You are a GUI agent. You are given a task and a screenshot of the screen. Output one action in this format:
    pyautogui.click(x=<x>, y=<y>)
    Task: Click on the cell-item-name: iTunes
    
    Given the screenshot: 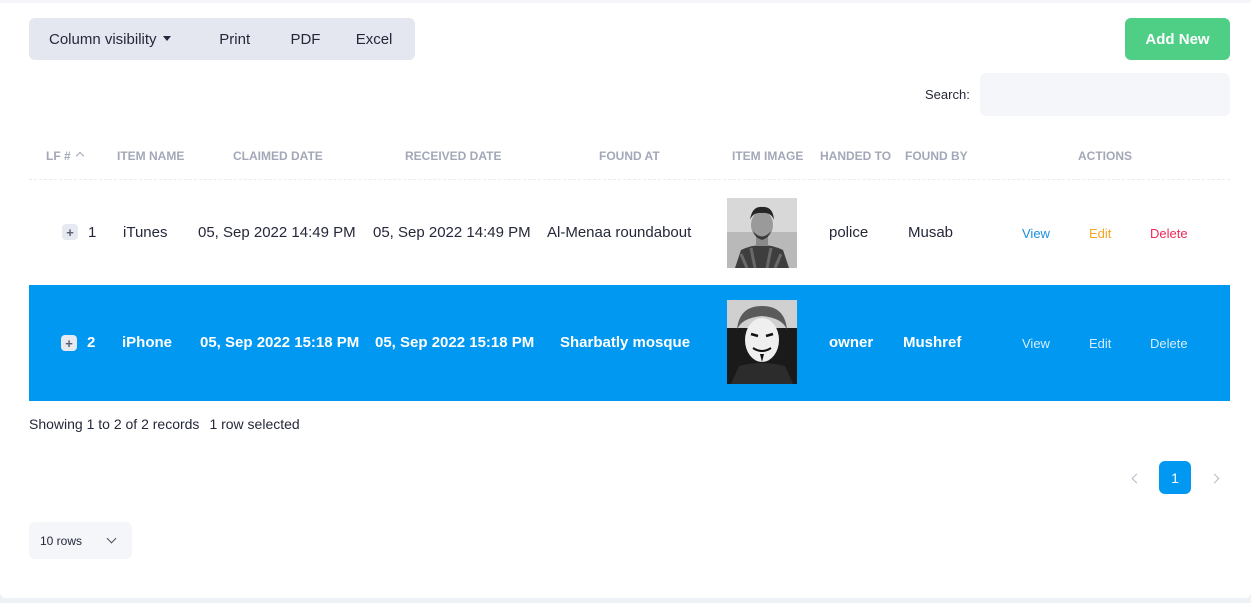 What is the action you would take?
    pyautogui.click(x=145, y=232)
    